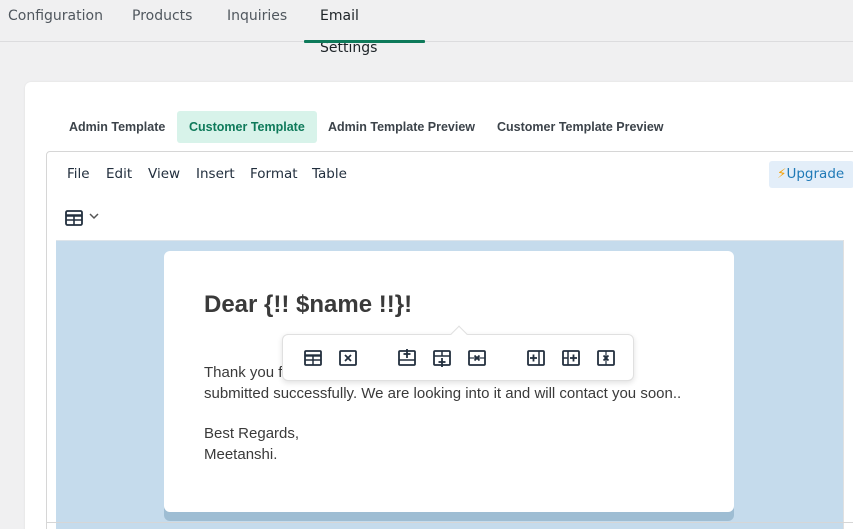  I want to click on table-properties-icon, so click(313, 358).